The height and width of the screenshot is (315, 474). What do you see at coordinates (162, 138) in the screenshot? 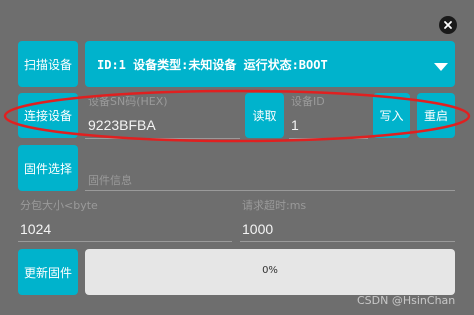
I see `sn-input-underline` at bounding box center [162, 138].